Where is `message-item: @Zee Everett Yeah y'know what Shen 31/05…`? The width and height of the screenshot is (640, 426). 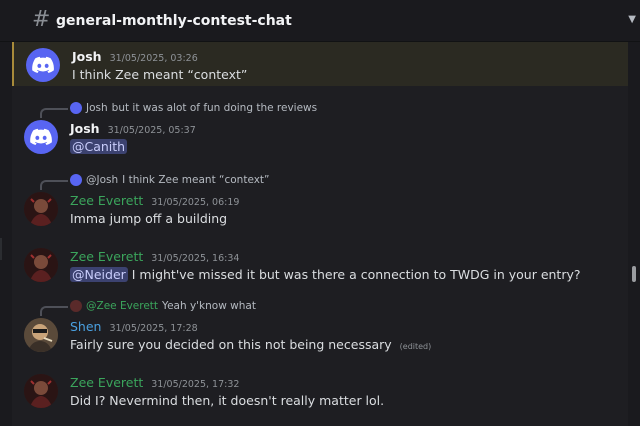
message-item: @Zee Everett Yeah y'know what Shen 31/05… is located at coordinates (320, 327).